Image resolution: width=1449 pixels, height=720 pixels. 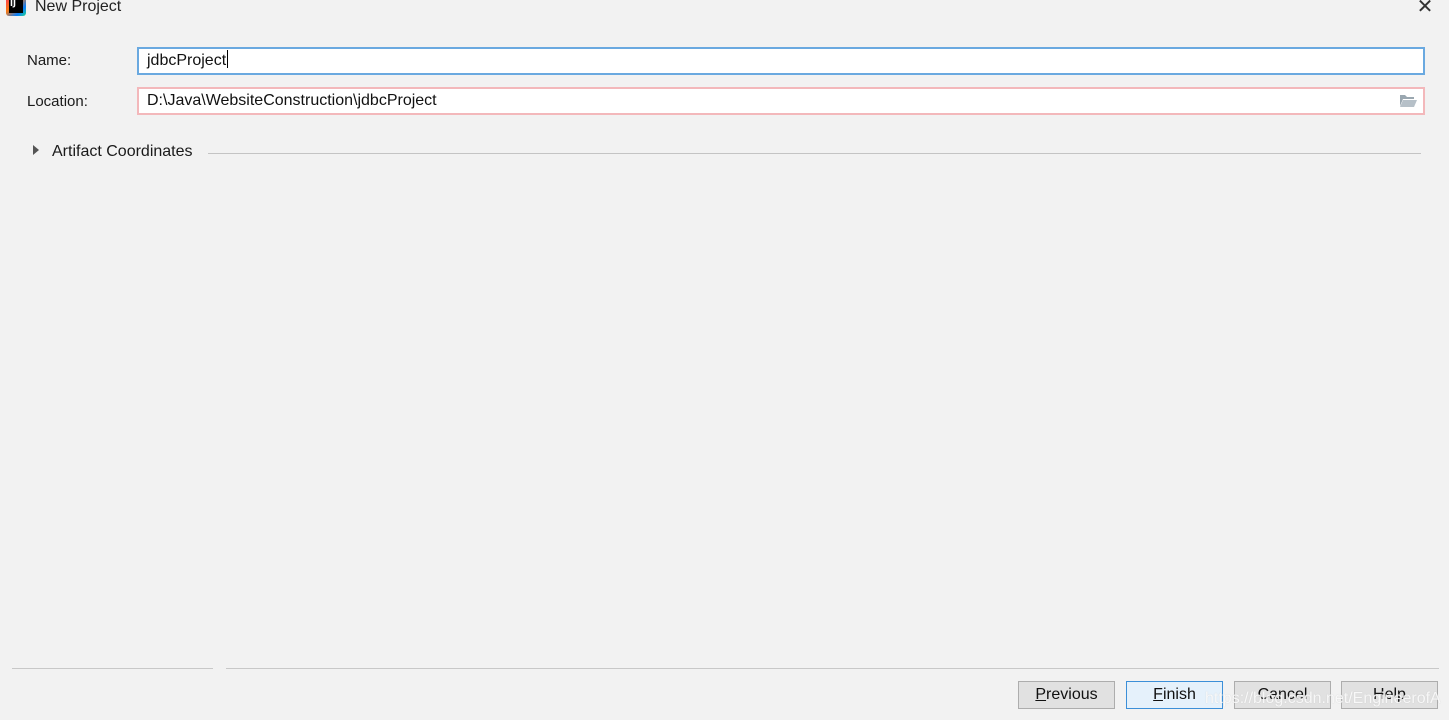 I want to click on previous-mnemonic: P, so click(x=1041, y=694).